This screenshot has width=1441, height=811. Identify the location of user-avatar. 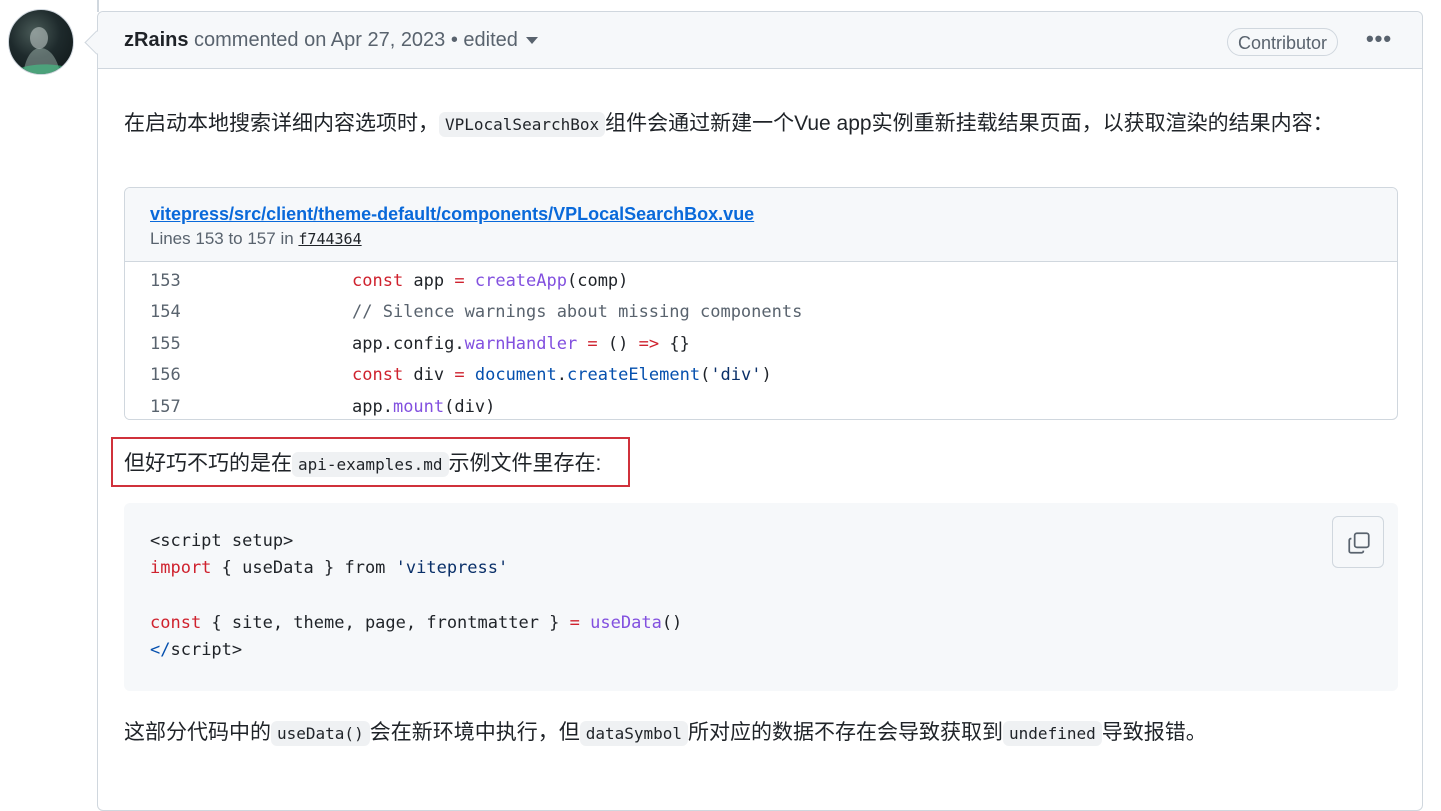
(41, 42).